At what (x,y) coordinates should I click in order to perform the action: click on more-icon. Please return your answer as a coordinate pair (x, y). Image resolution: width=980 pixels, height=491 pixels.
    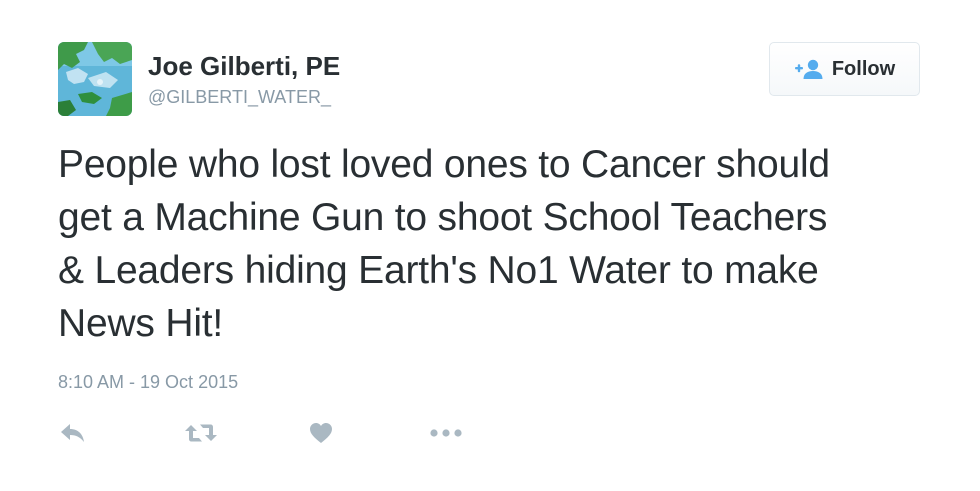
    Looking at the image, I should click on (446, 433).